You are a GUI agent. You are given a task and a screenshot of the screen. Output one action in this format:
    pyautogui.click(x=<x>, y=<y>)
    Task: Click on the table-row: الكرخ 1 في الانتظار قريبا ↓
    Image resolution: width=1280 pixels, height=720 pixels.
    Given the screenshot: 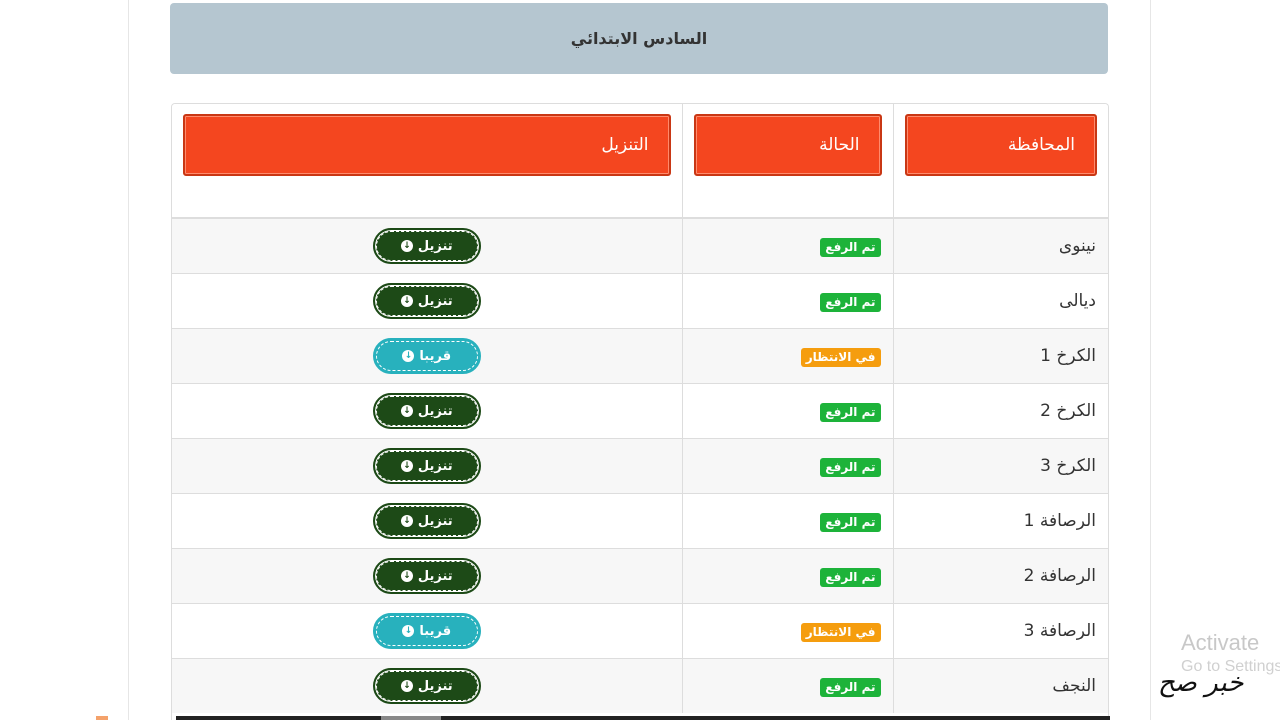 What is the action you would take?
    pyautogui.click(x=640, y=356)
    